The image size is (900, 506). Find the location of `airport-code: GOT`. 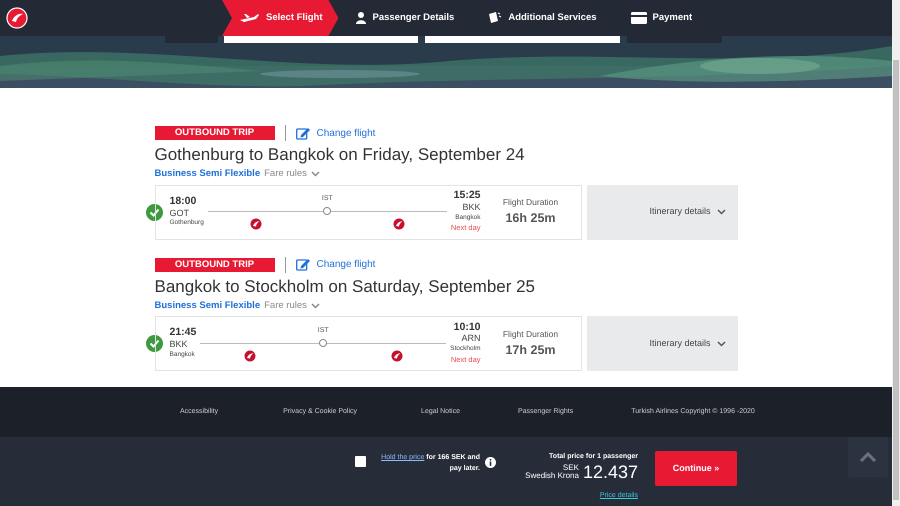

airport-code: GOT is located at coordinates (180, 213).